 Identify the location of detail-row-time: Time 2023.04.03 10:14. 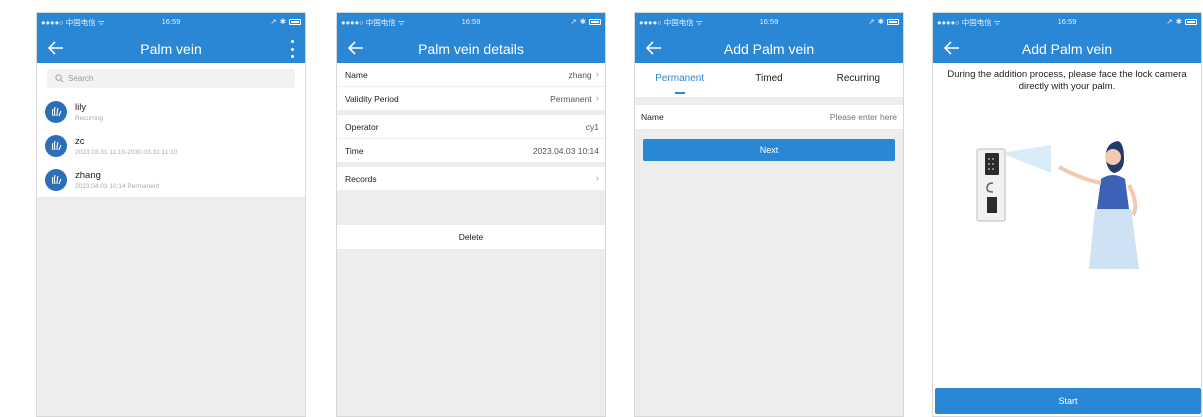
(471, 151).